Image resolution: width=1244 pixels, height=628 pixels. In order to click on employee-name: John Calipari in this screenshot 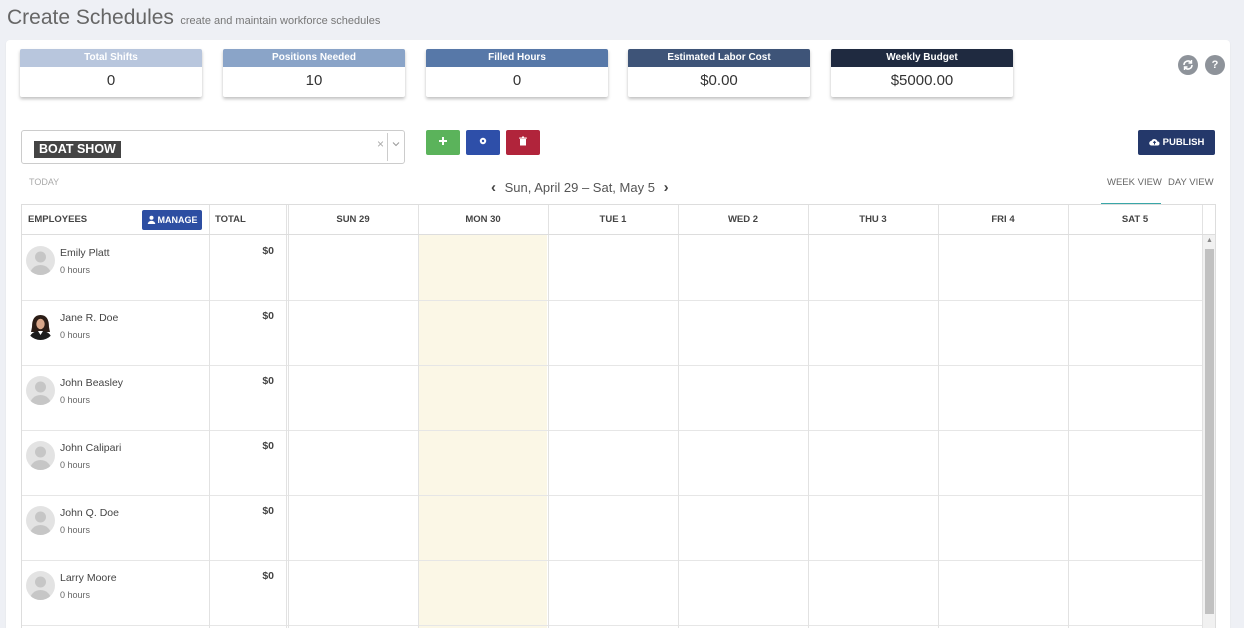, I will do `click(91, 448)`.